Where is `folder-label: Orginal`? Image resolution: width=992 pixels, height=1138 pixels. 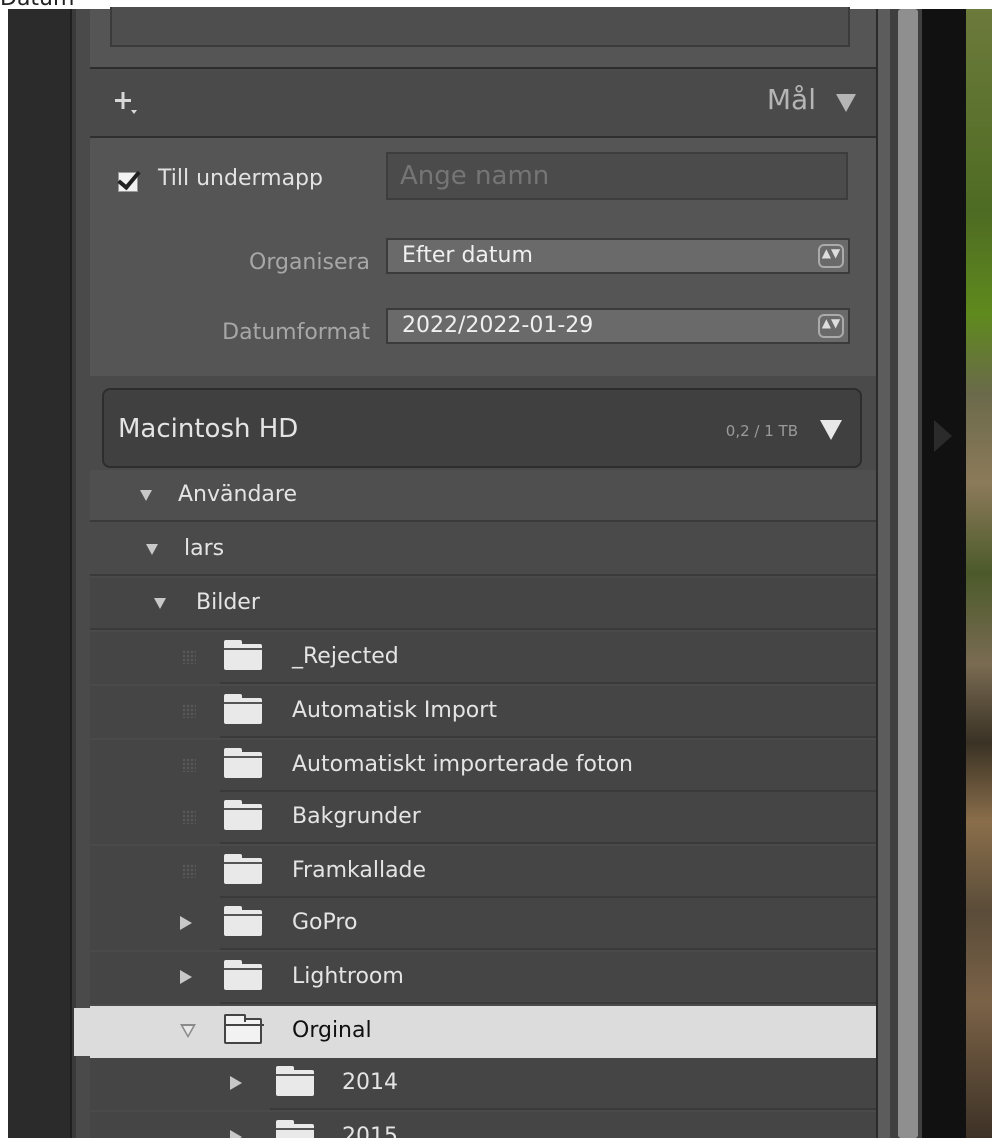
folder-label: Orginal is located at coordinates (332, 1030).